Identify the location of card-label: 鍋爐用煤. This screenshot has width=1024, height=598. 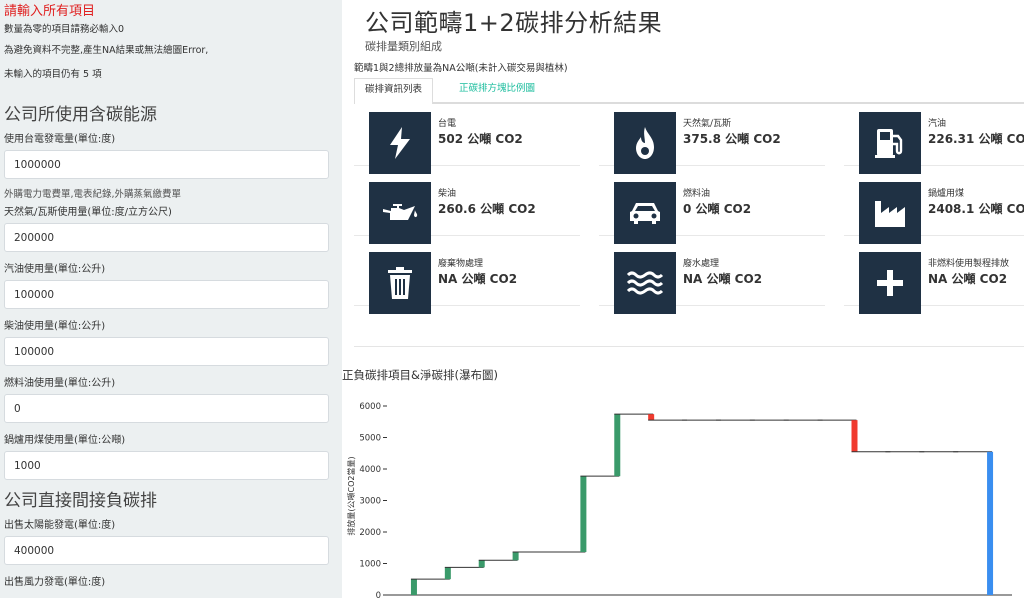
(946, 194).